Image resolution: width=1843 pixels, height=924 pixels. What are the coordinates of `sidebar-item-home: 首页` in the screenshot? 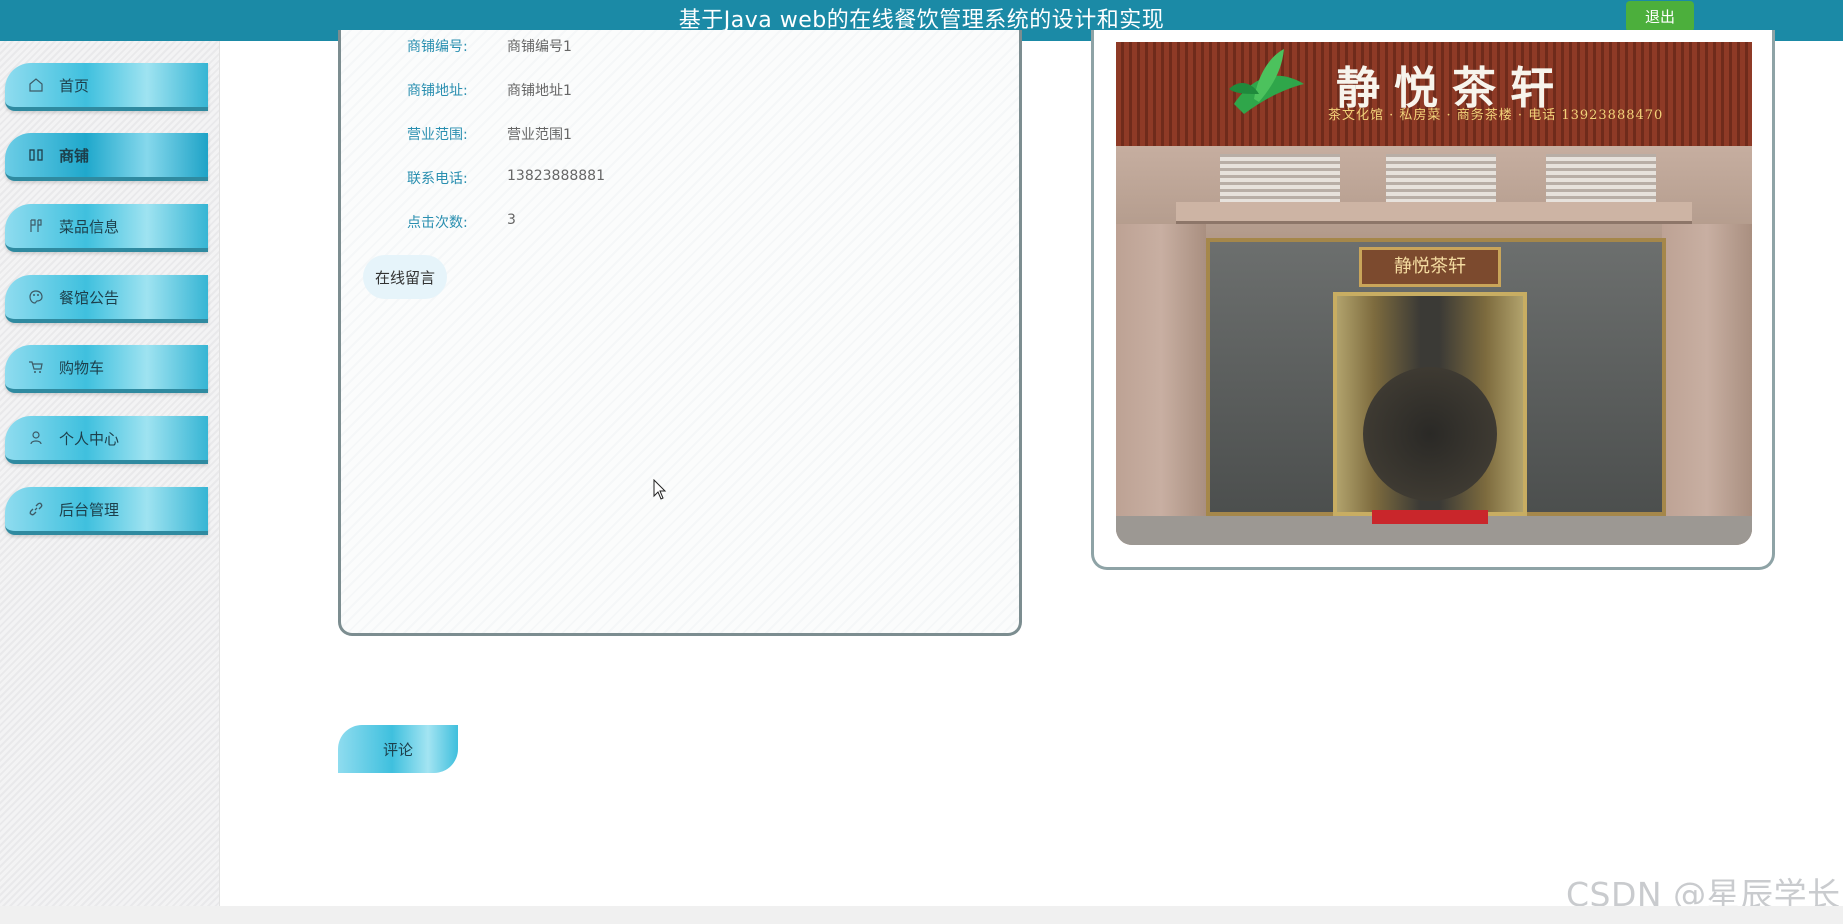 It's located at (106, 87).